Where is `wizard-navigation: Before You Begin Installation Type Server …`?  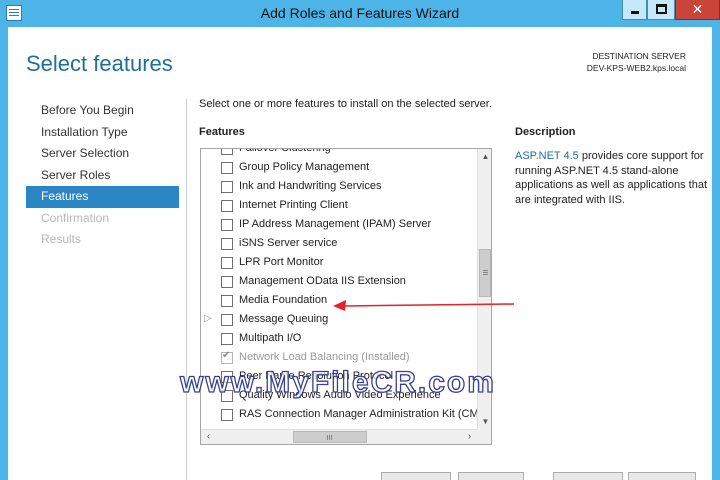 wizard-navigation: Before You Begin Installation Type Server … is located at coordinates (102, 175).